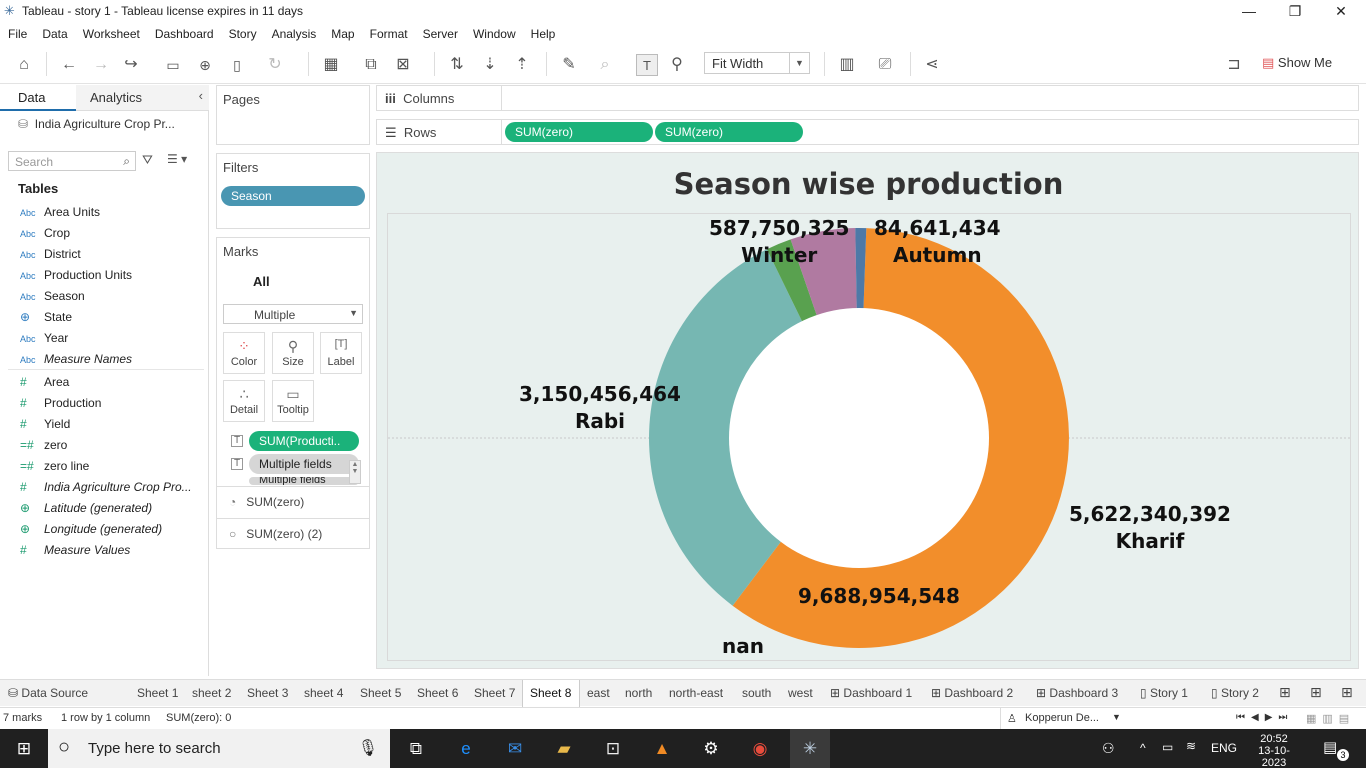 The height and width of the screenshot is (769, 1366). Describe the element at coordinates (242, 31) in the screenshot. I see `menu-story: Story` at that location.